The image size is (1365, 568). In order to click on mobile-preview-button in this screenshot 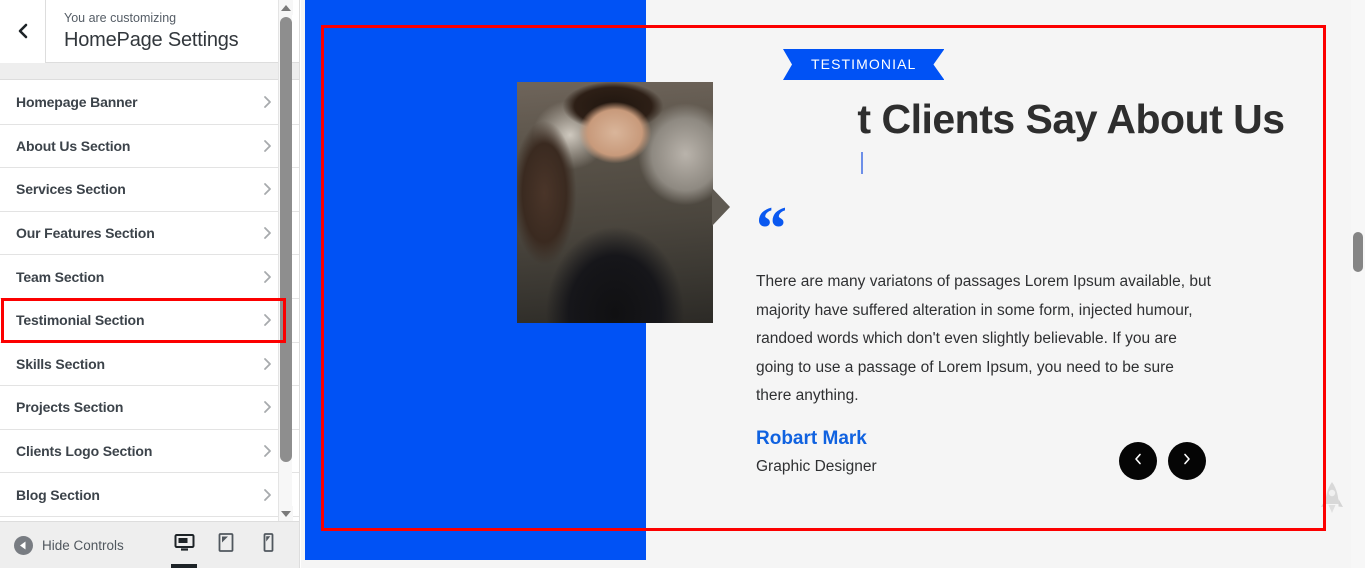, I will do `click(268, 545)`.